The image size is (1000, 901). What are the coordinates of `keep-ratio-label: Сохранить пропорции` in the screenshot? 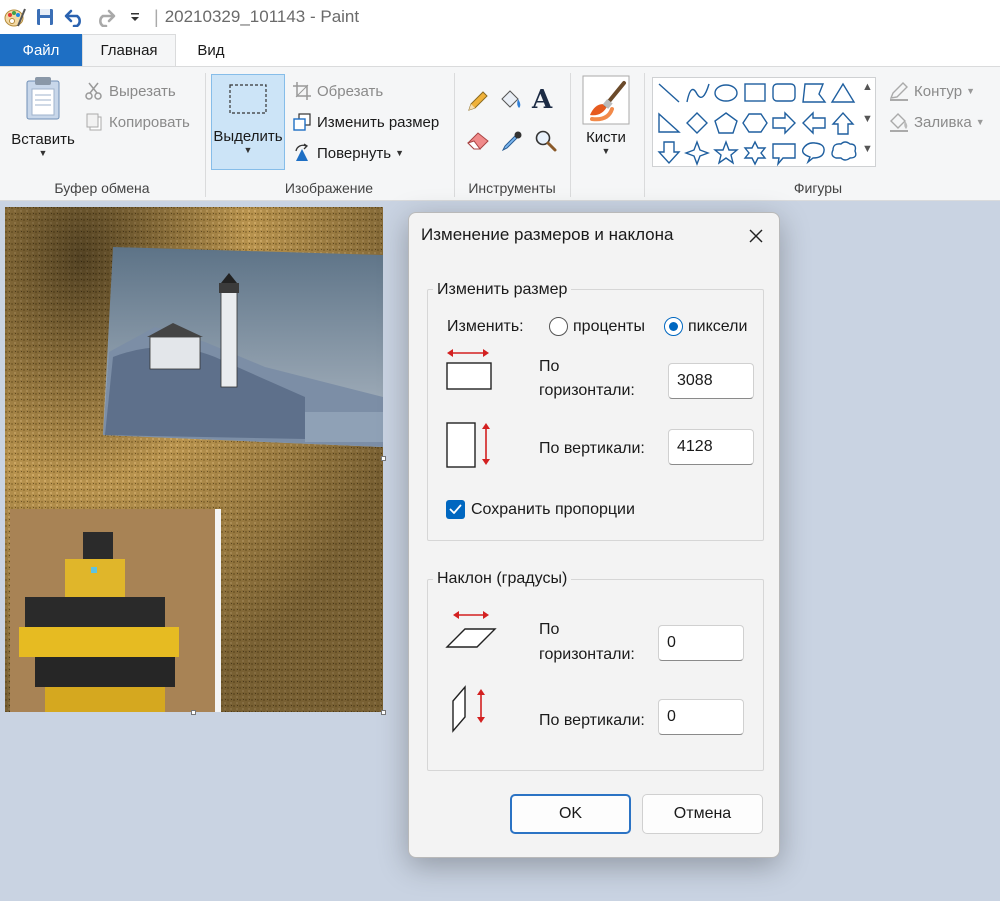 It's located at (553, 510).